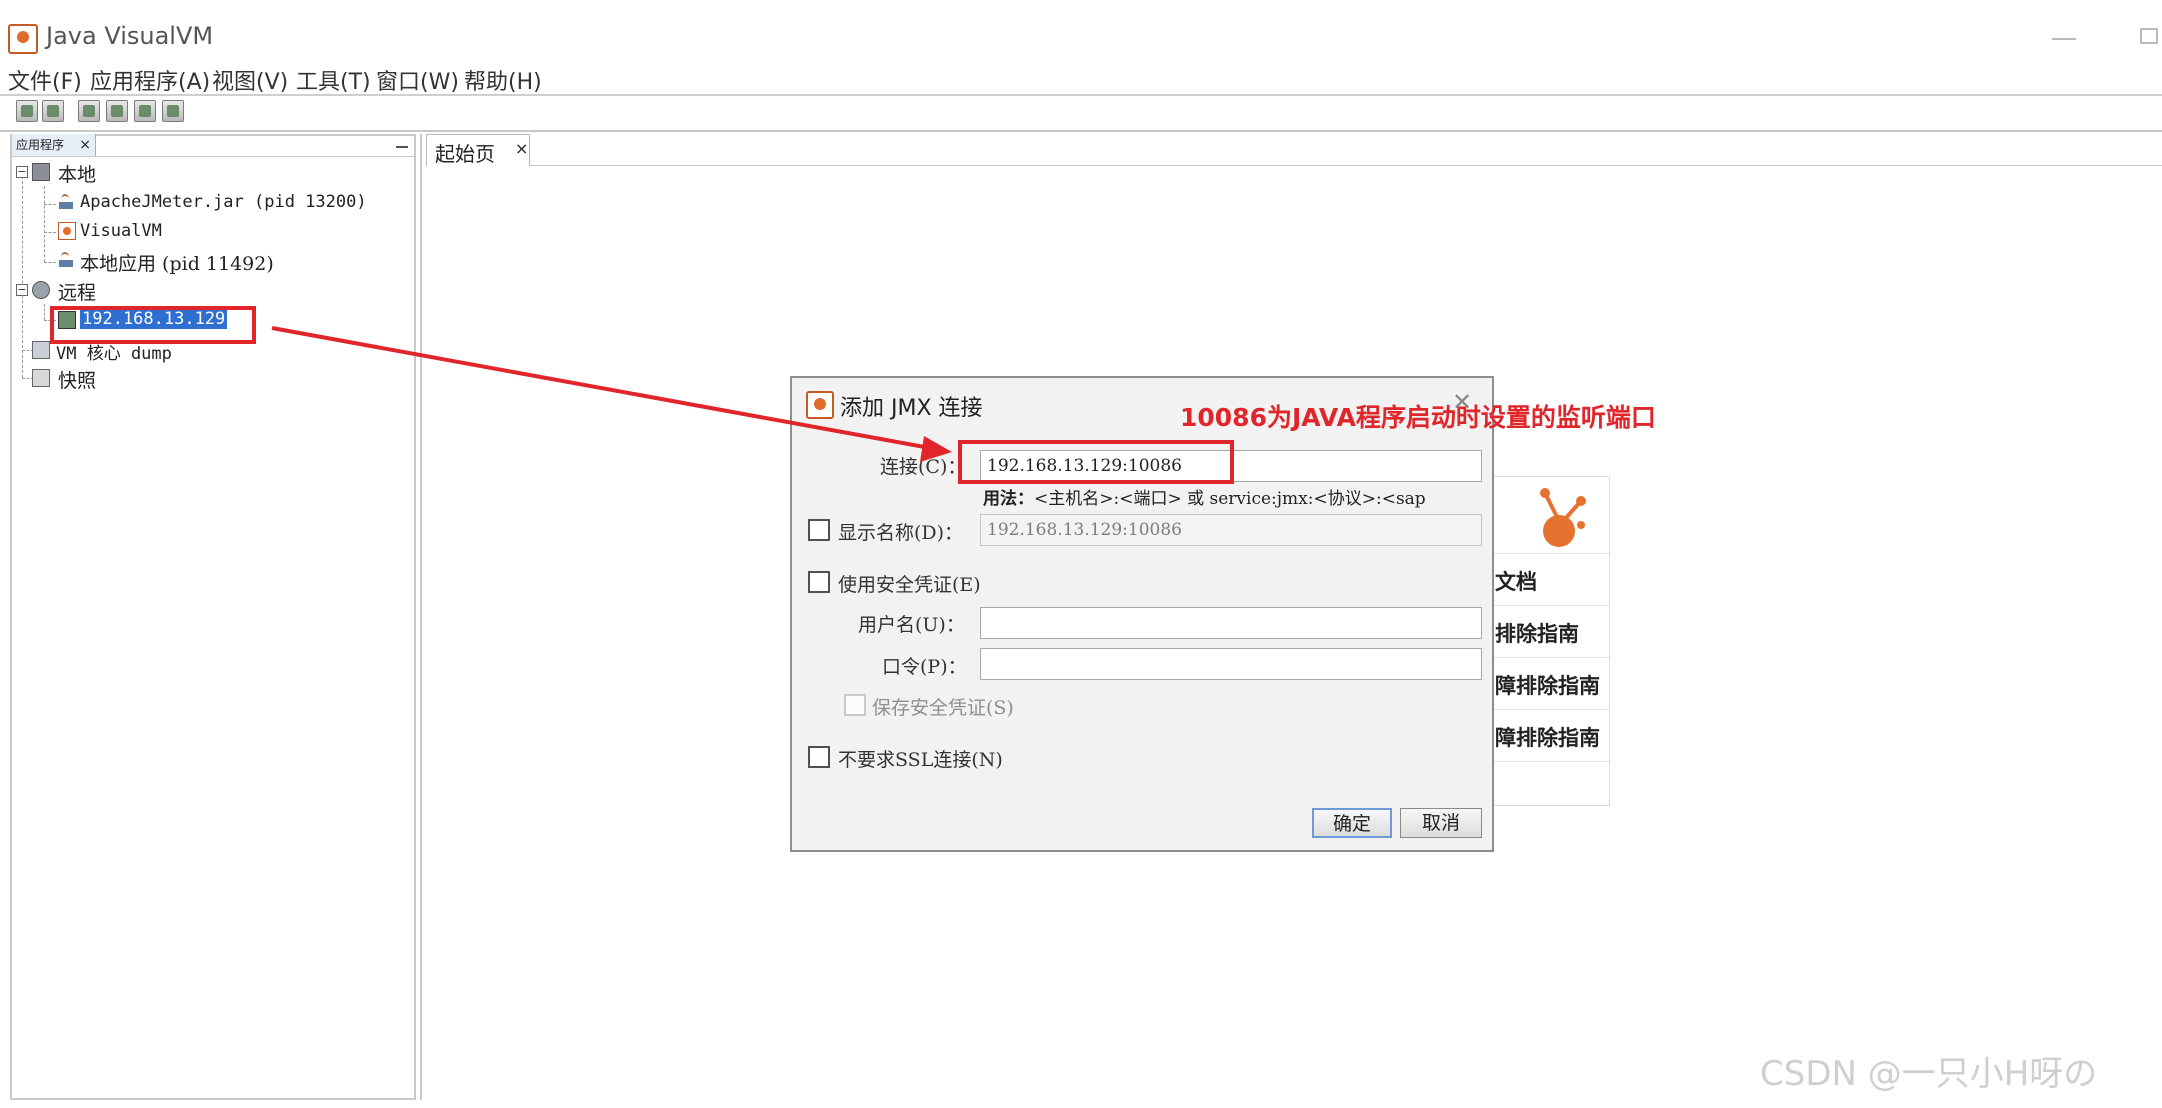 The image size is (2162, 1108). I want to click on load-snapshot-icon, so click(53, 111).